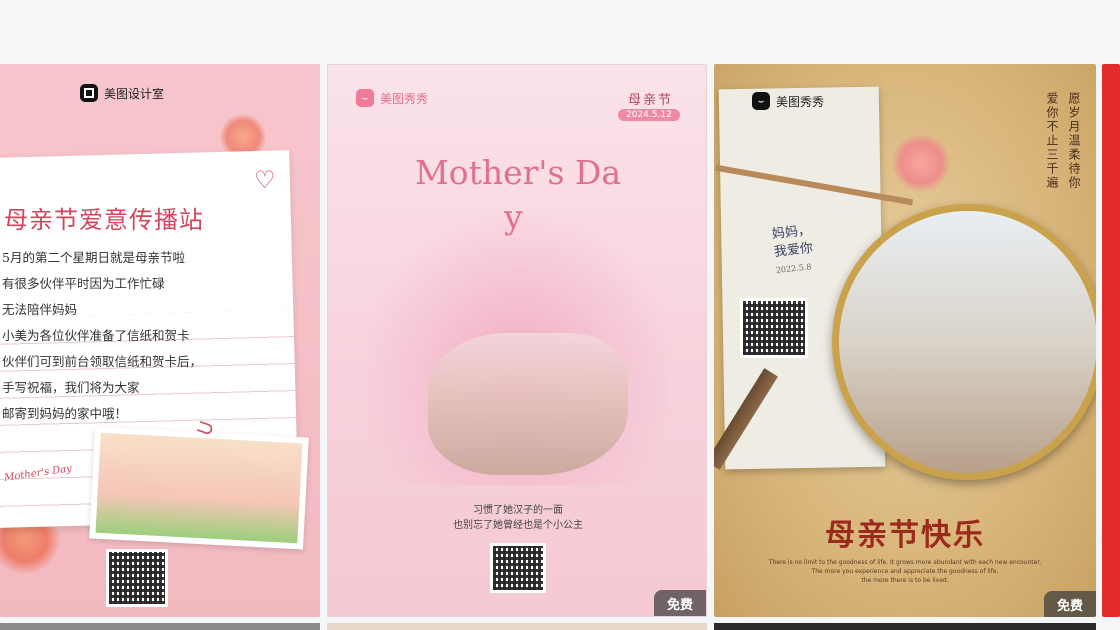 The width and height of the screenshot is (1120, 630). I want to click on caption-line: 习惯了她汉子的一面, so click(518, 510).